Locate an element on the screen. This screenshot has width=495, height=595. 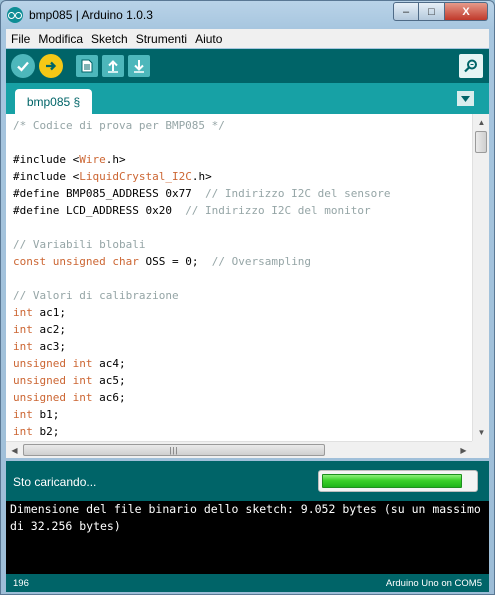
code-comment: // Variabili blobali is located at coordinates (79, 244).